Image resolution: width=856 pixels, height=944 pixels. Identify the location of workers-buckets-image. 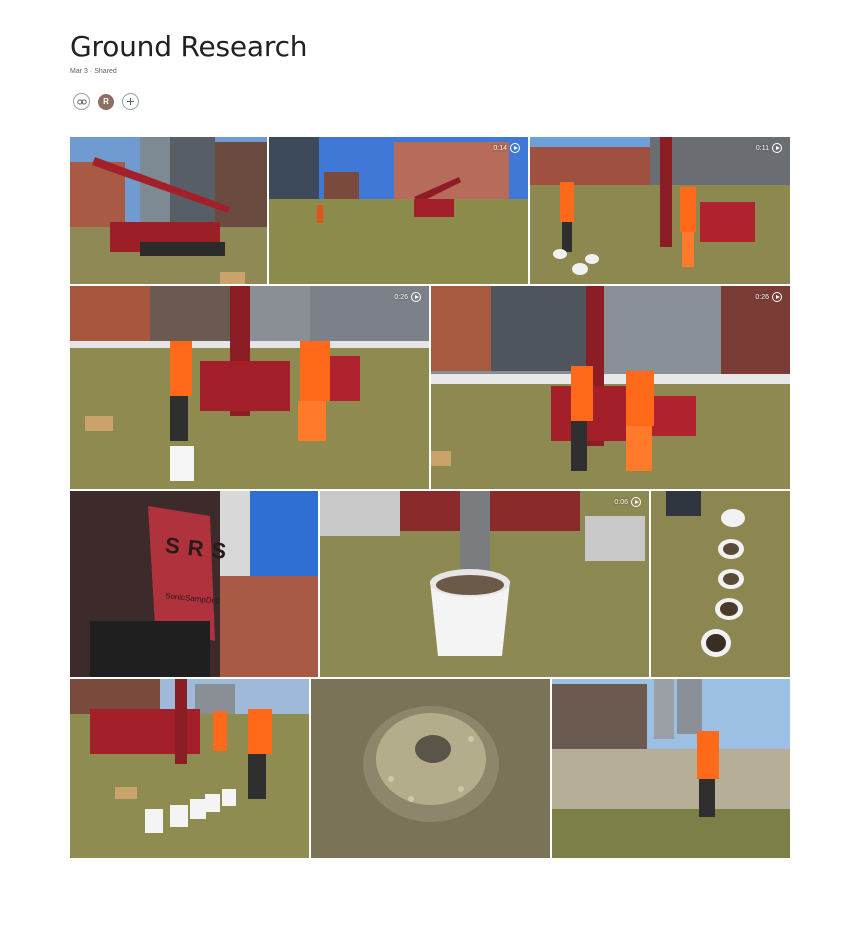
(660, 210).